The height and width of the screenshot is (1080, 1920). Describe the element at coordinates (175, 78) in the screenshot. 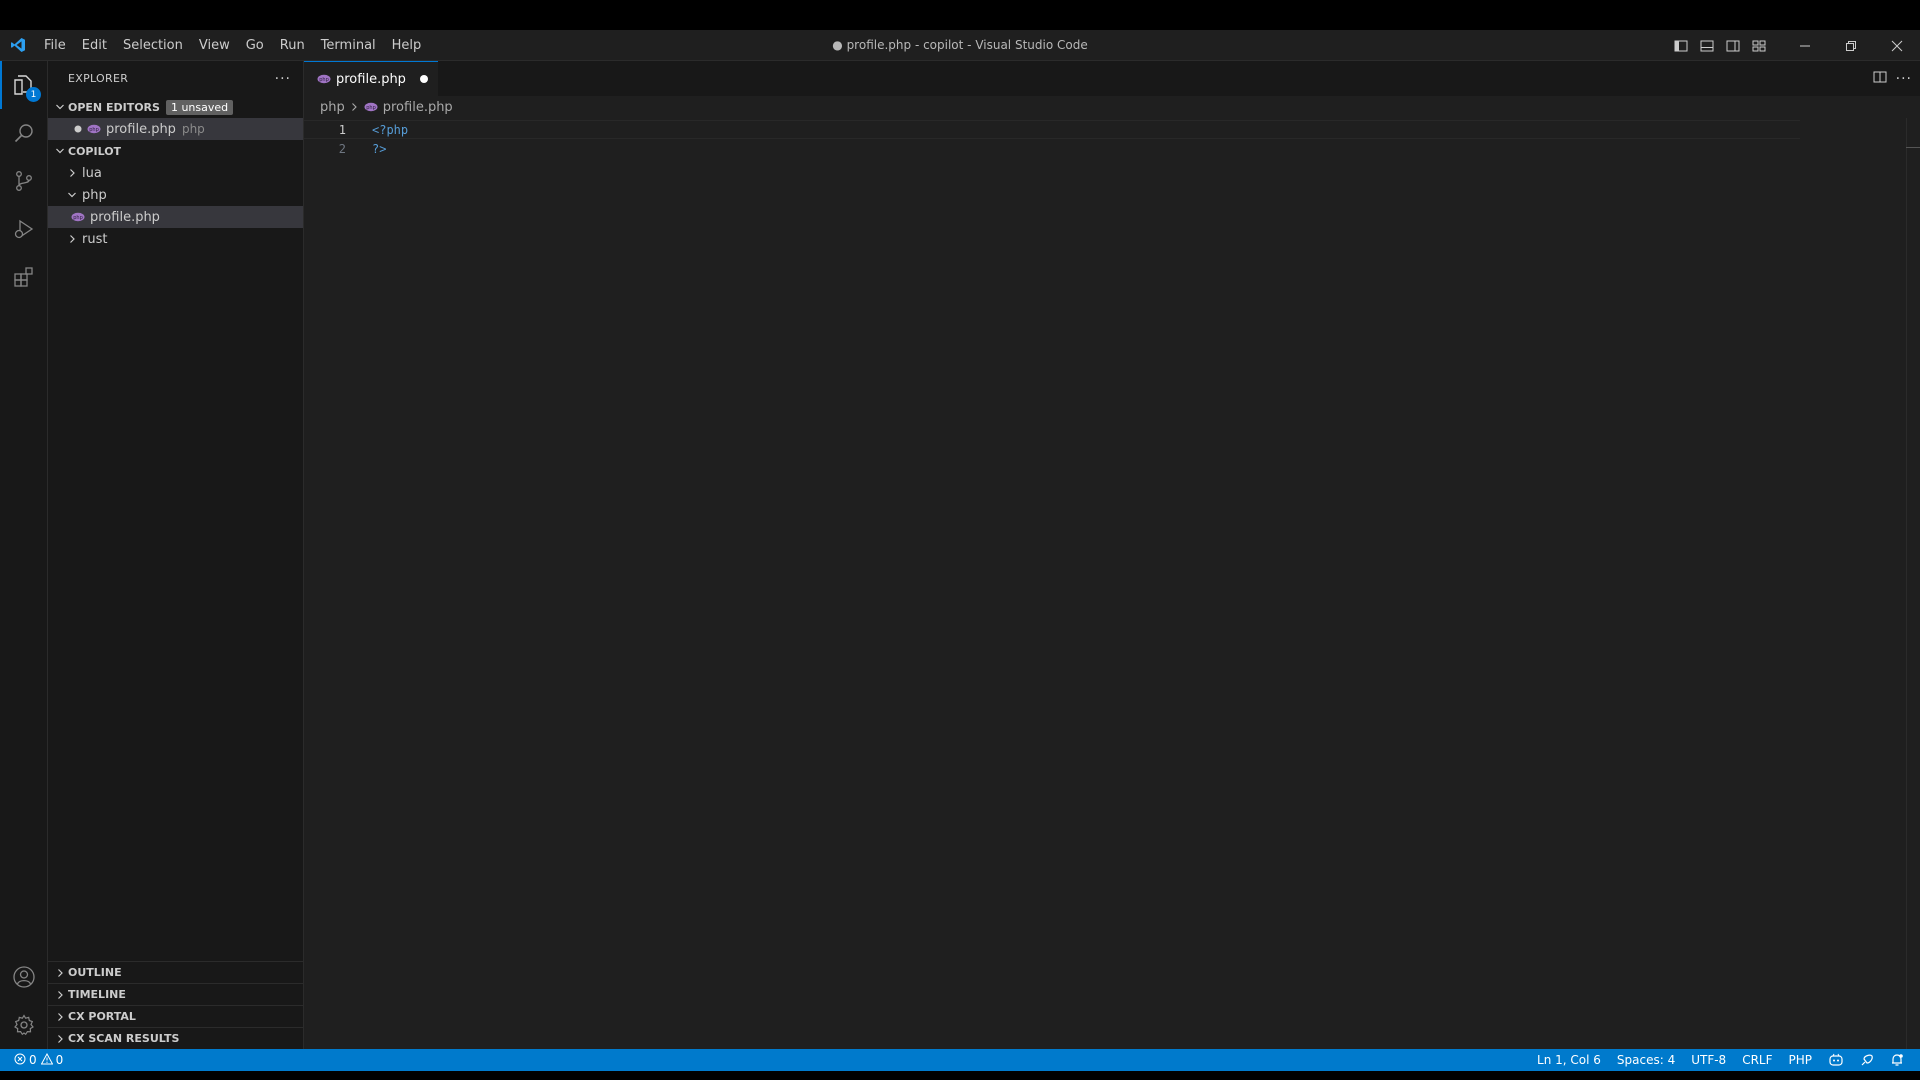

I see `explorer-header: EXPLORER ···` at that location.